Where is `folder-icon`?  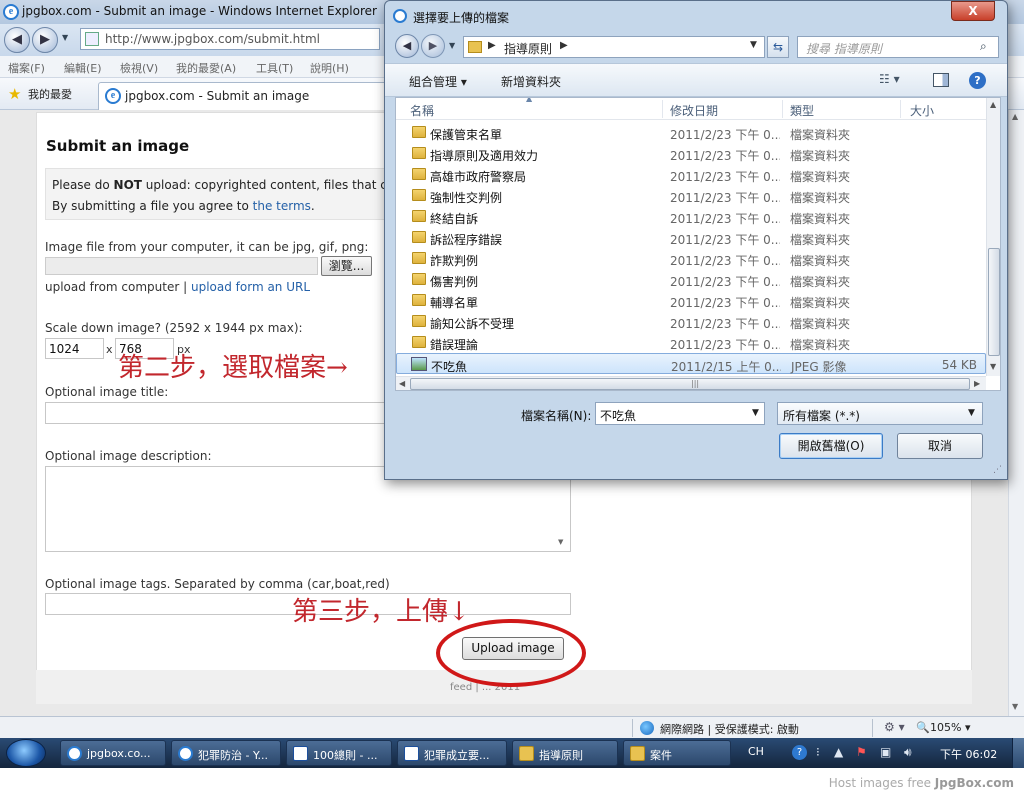
folder-icon is located at coordinates (419, 321).